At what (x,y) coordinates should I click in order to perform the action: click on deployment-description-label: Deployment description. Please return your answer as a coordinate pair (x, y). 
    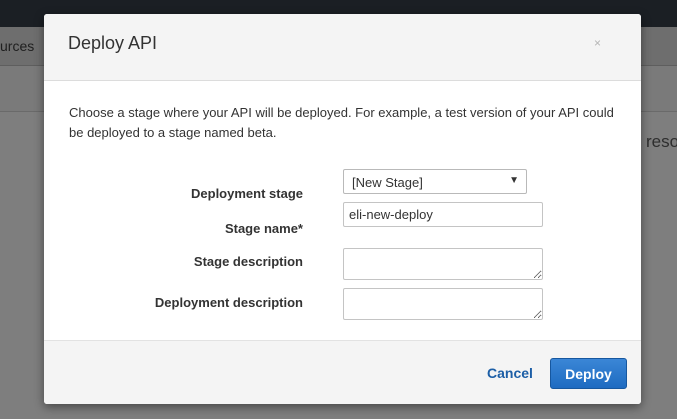
    Looking at the image, I should click on (228, 302).